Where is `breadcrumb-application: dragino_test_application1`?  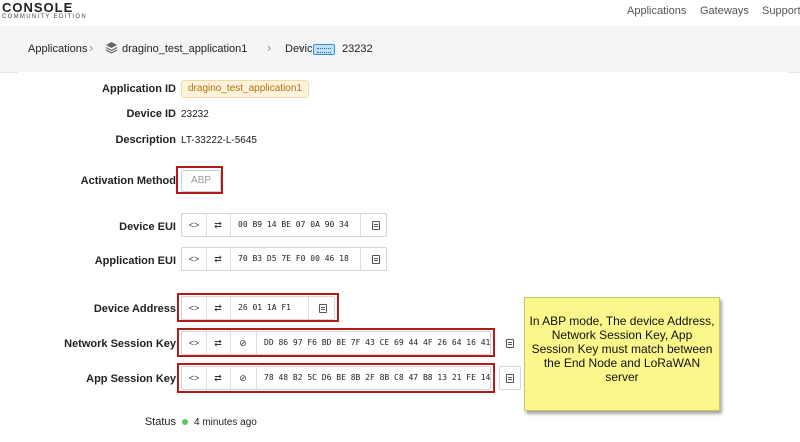 breadcrumb-application: dragino_test_application1 is located at coordinates (184, 49).